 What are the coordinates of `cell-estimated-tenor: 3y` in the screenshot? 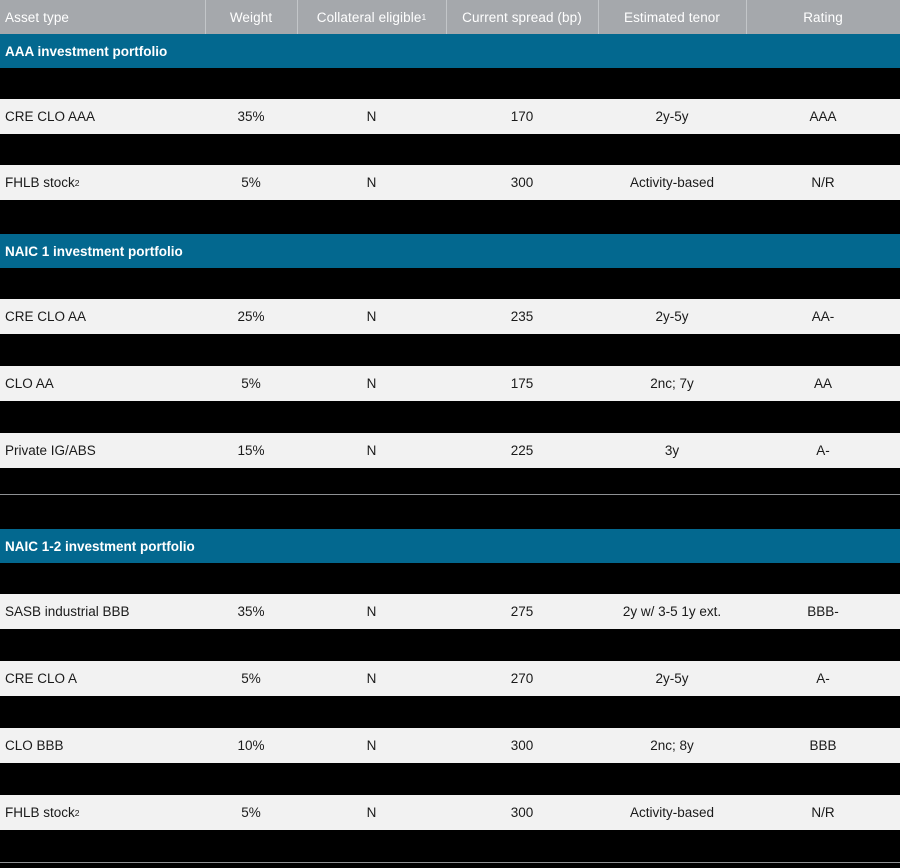 It's located at (672, 450).